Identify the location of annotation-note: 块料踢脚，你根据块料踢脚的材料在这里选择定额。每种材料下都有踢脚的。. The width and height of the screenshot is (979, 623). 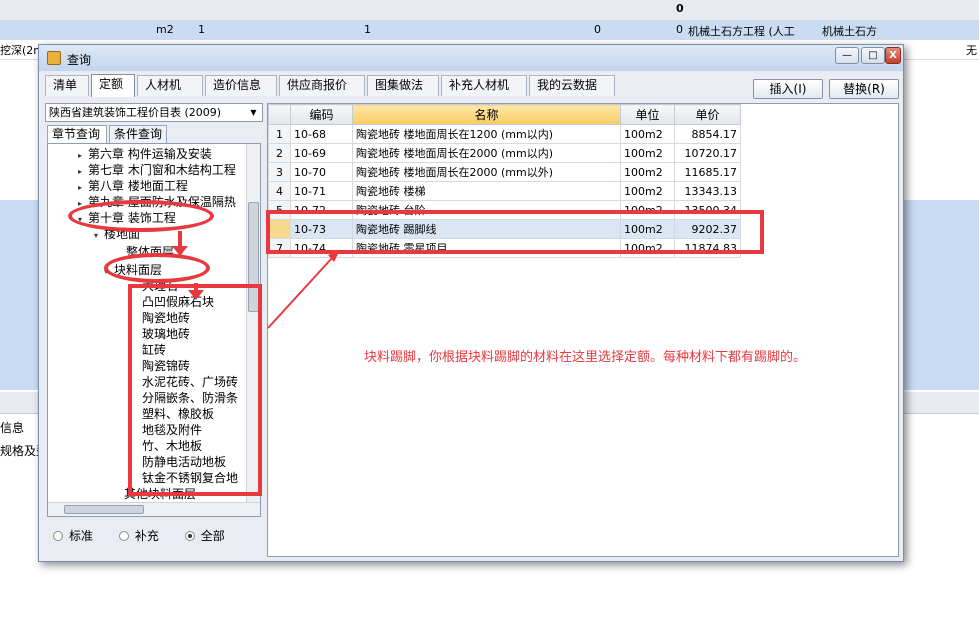
(585, 357).